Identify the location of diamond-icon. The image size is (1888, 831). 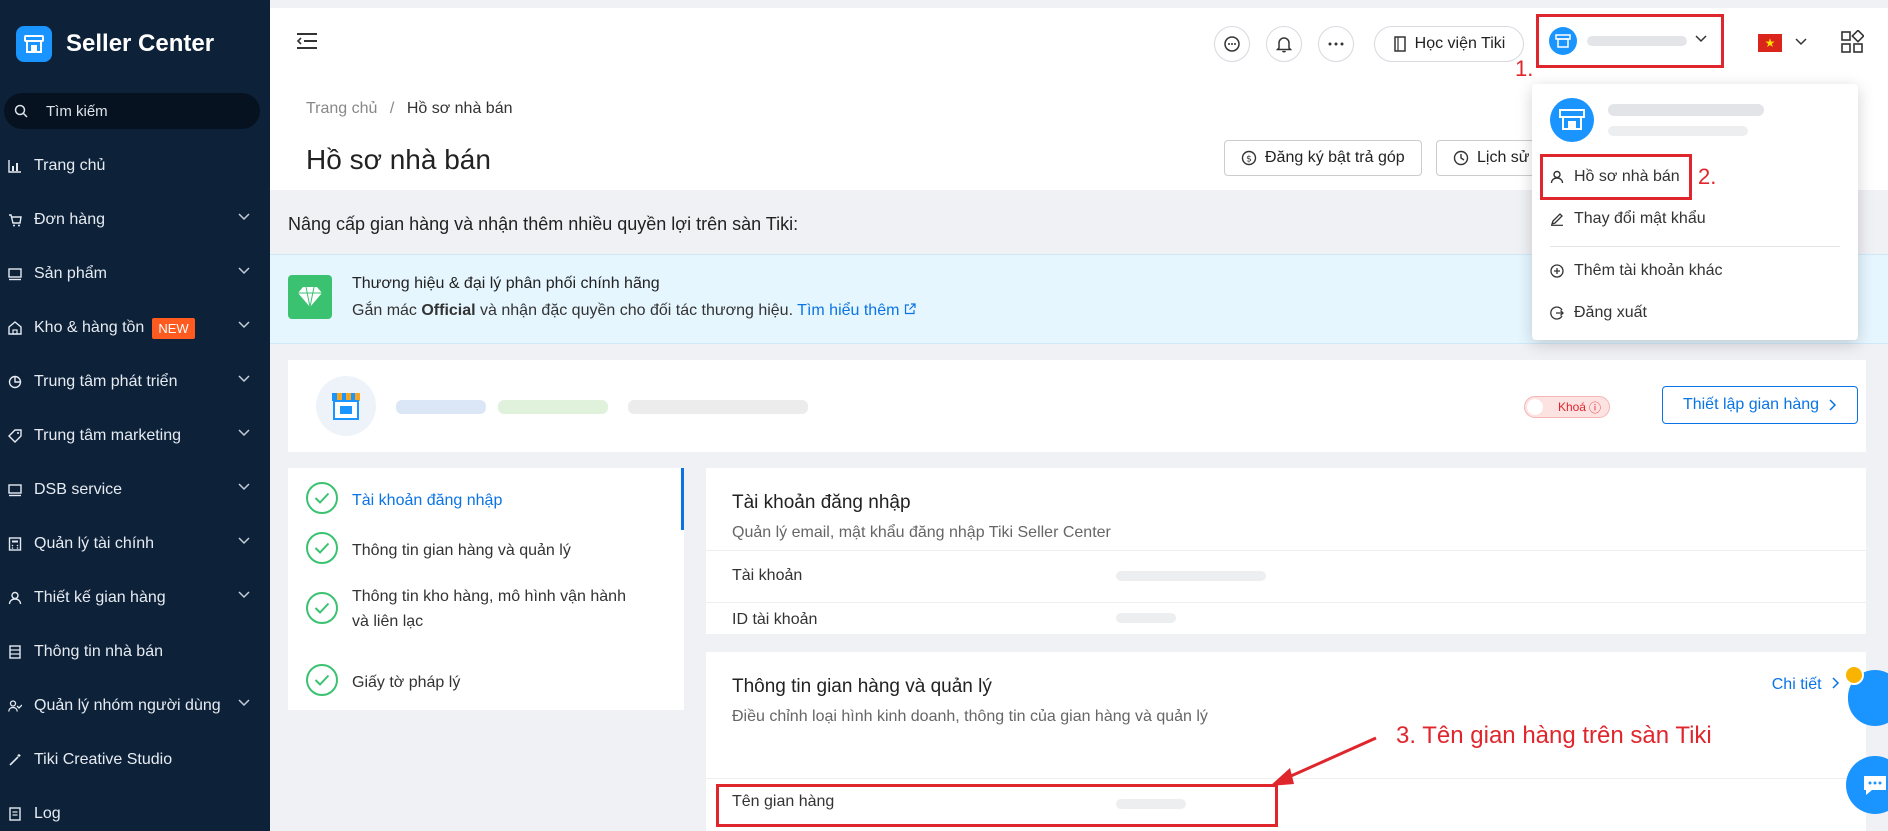
(310, 297).